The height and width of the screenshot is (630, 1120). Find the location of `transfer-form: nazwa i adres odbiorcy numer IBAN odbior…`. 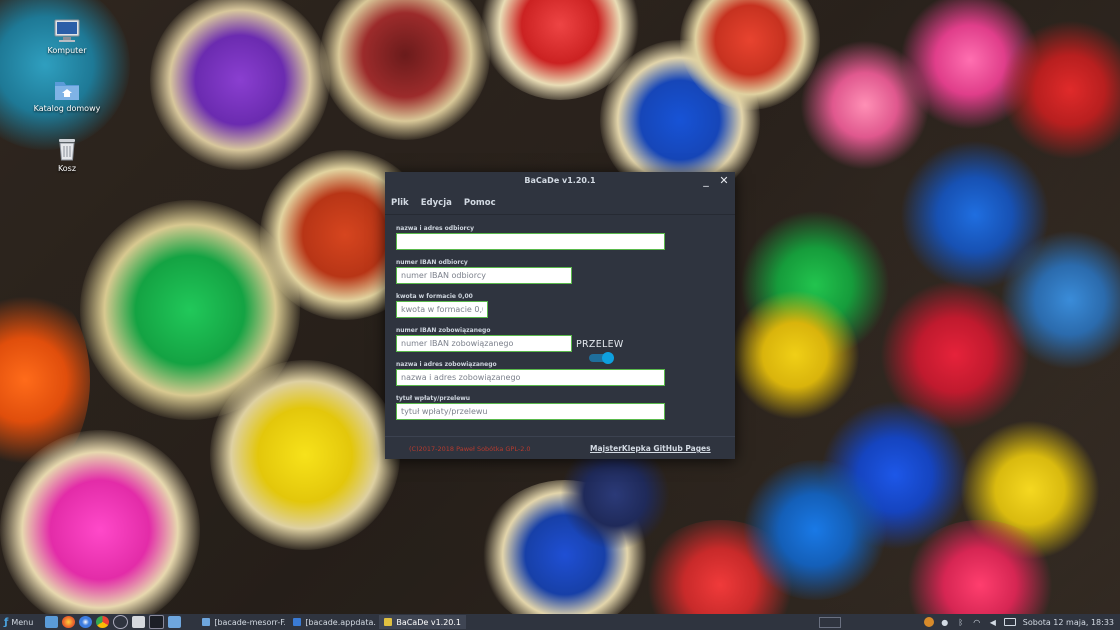

transfer-form: nazwa i adres odbiorcy numer IBAN odbior… is located at coordinates (560, 324).